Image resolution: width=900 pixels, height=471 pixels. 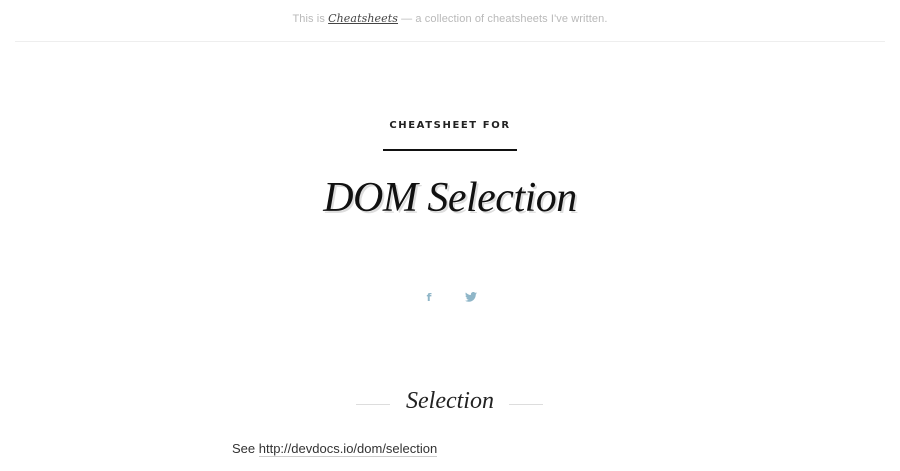 I want to click on section-title: Selection, so click(x=450, y=401).